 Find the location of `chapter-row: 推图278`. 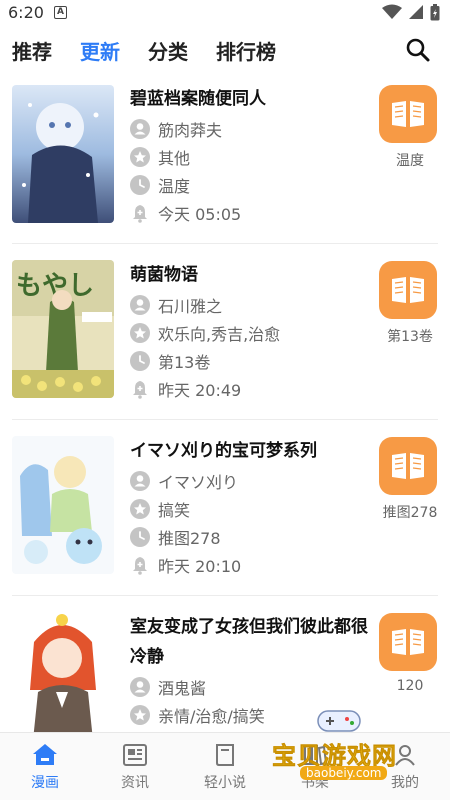

chapter-row: 推图278 is located at coordinates (175, 537).